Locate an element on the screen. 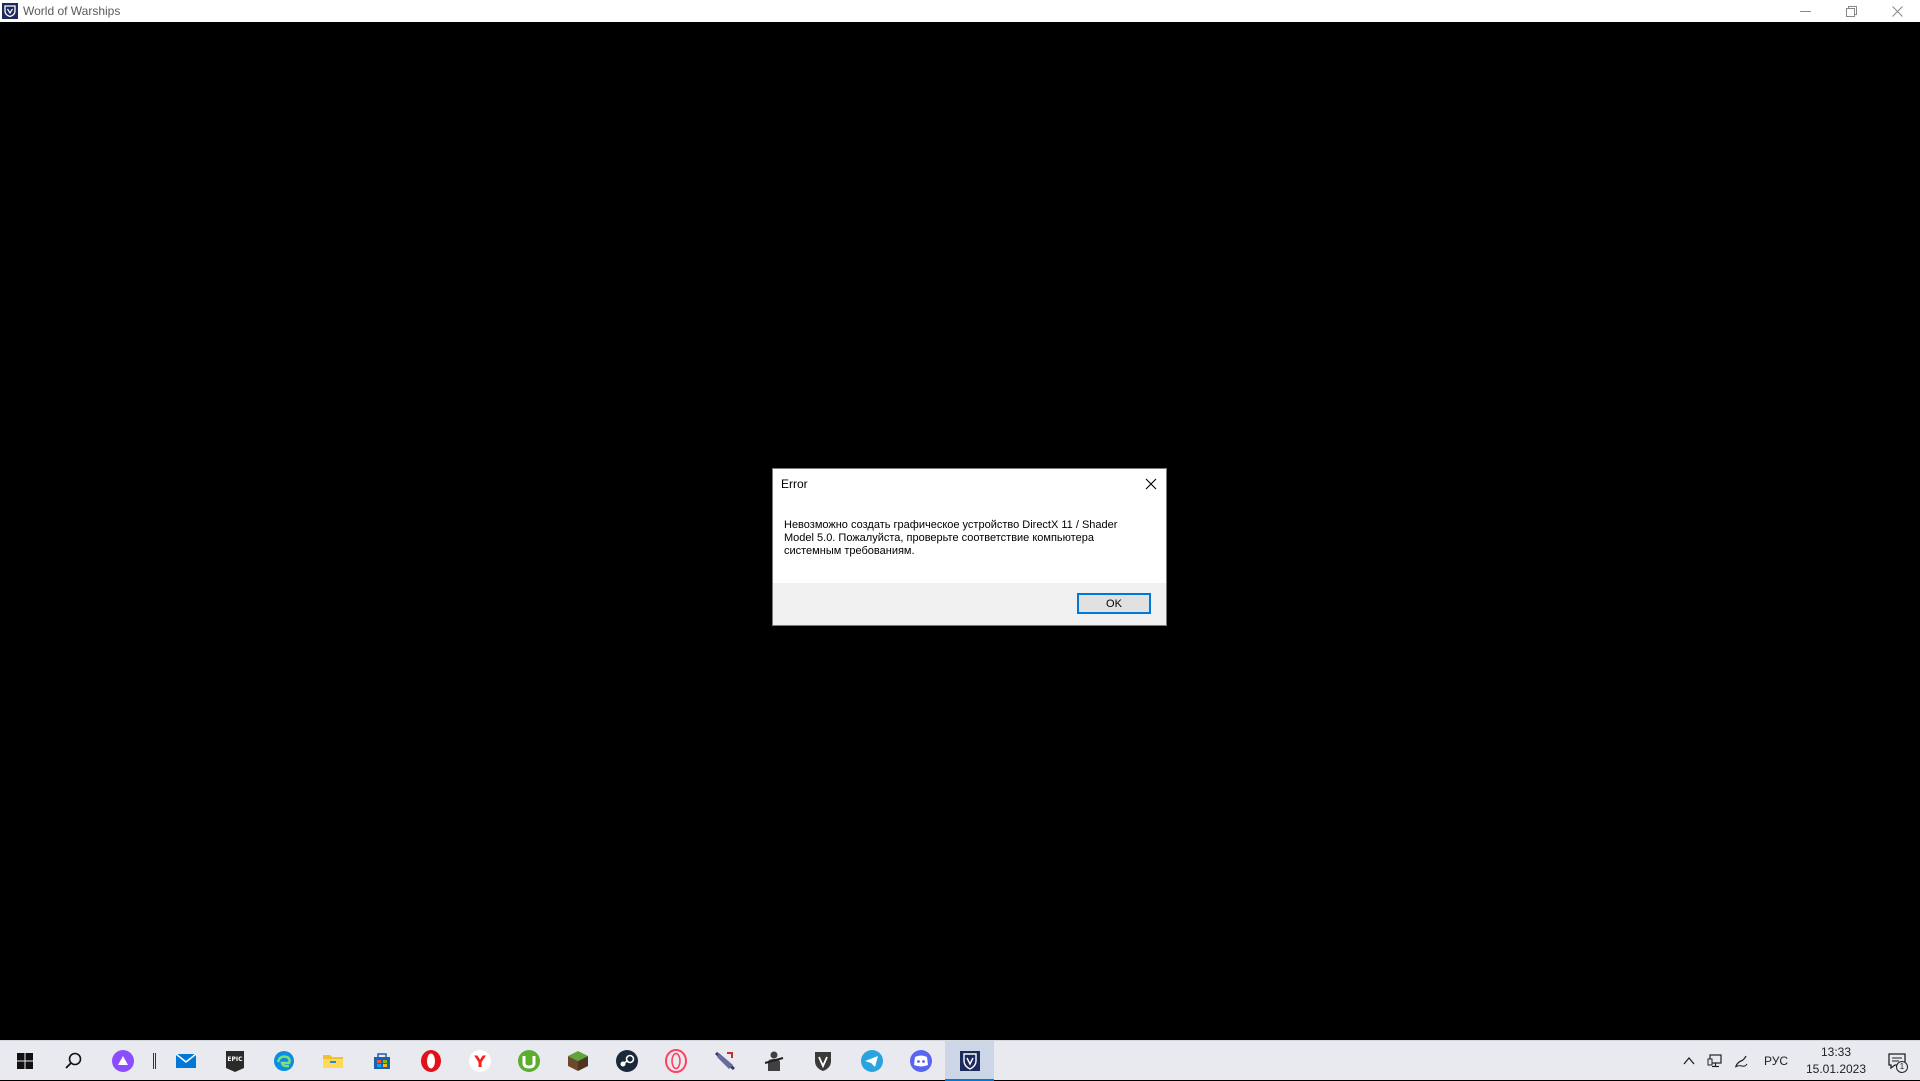  taskbar-alice is located at coordinates (122, 1061).